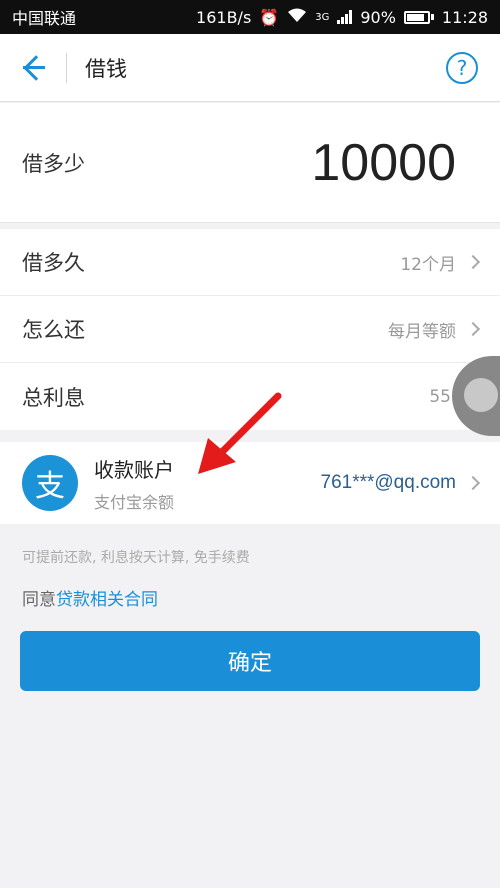 The height and width of the screenshot is (888, 500). Describe the element at coordinates (224, 17) in the screenshot. I see `network-speed: 161B/s` at that location.